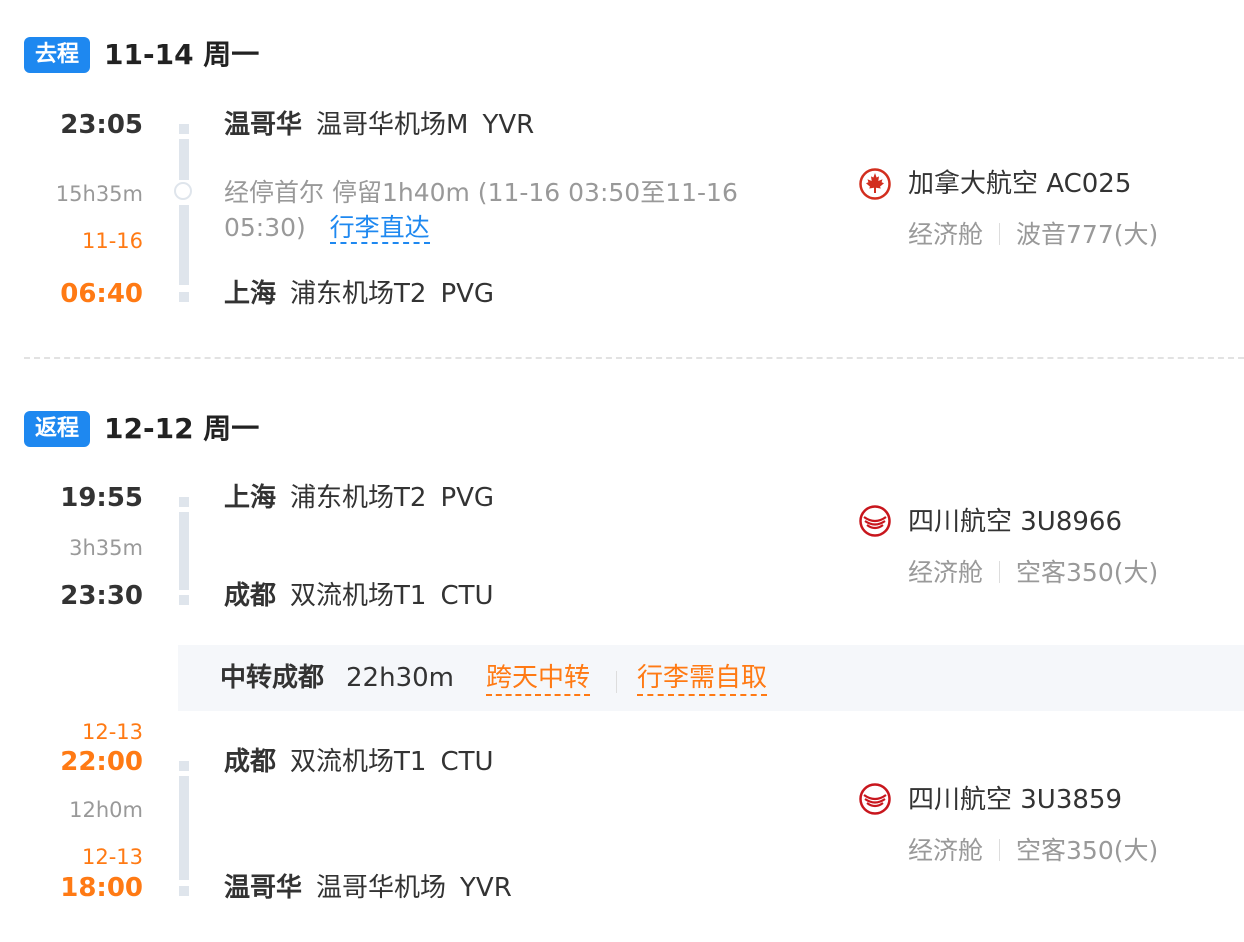  What do you see at coordinates (467, 596) in the screenshot?
I see `arrival-code: CTU` at bounding box center [467, 596].